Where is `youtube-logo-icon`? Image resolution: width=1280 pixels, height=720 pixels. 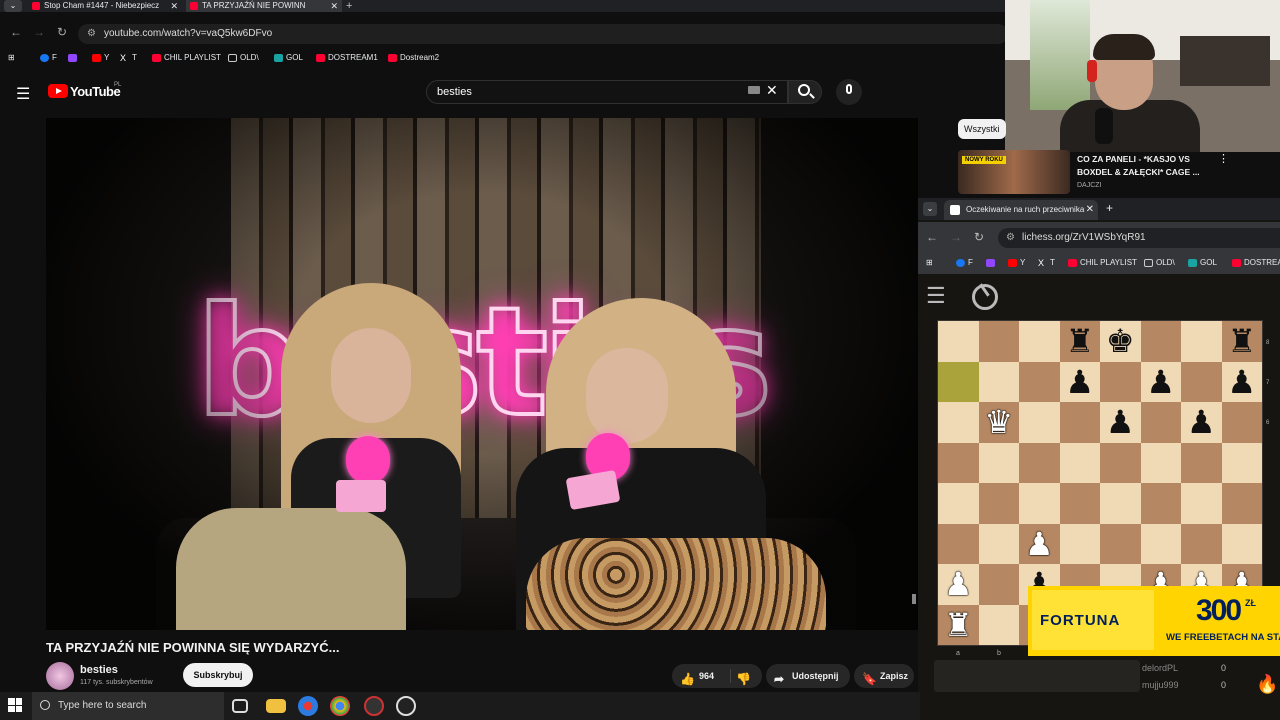
youtube-logo-icon is located at coordinates (58, 91).